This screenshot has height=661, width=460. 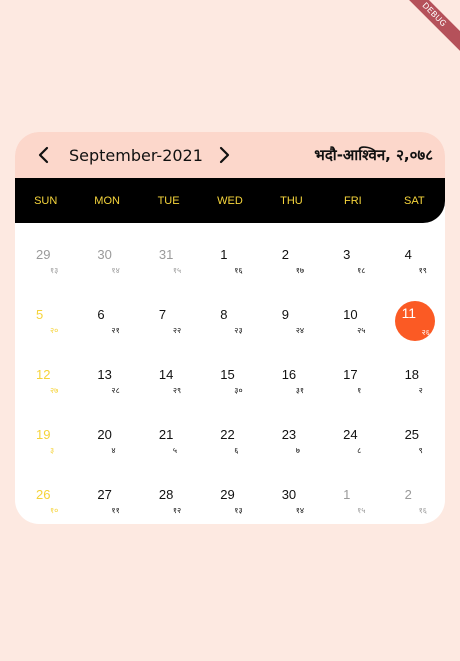 I want to click on nepali-day-number: ४, so click(x=113, y=450).